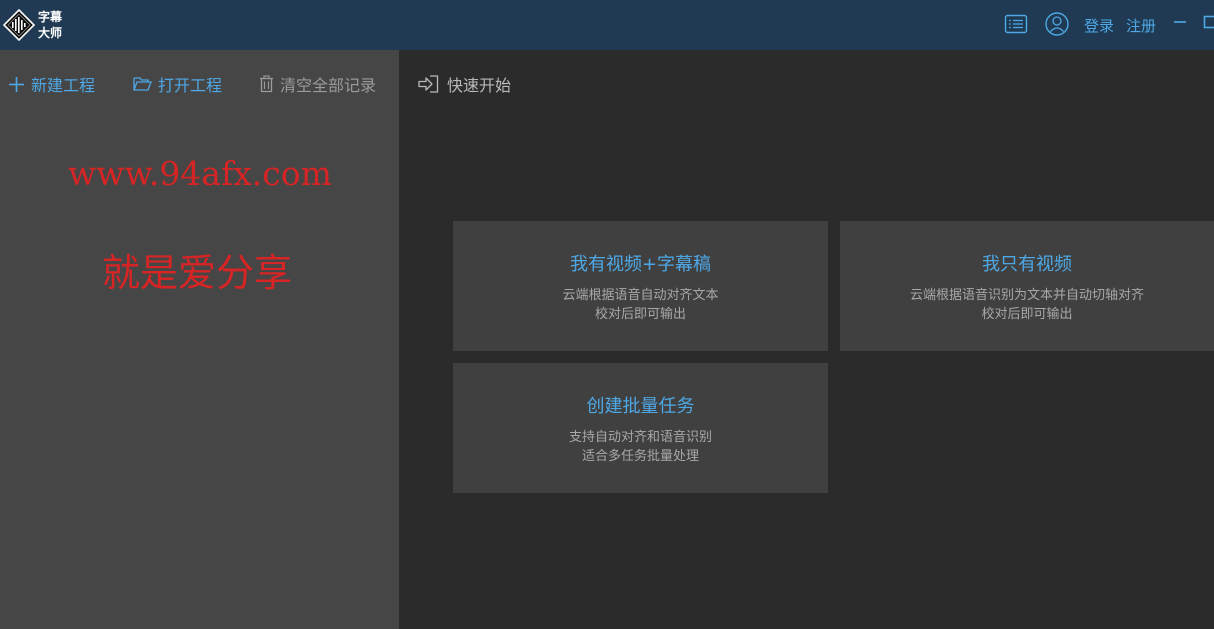  I want to click on card-batch-task: 创建批量任务 支持自动对齐和语音识别 适合多任务批量处理, so click(640, 428).